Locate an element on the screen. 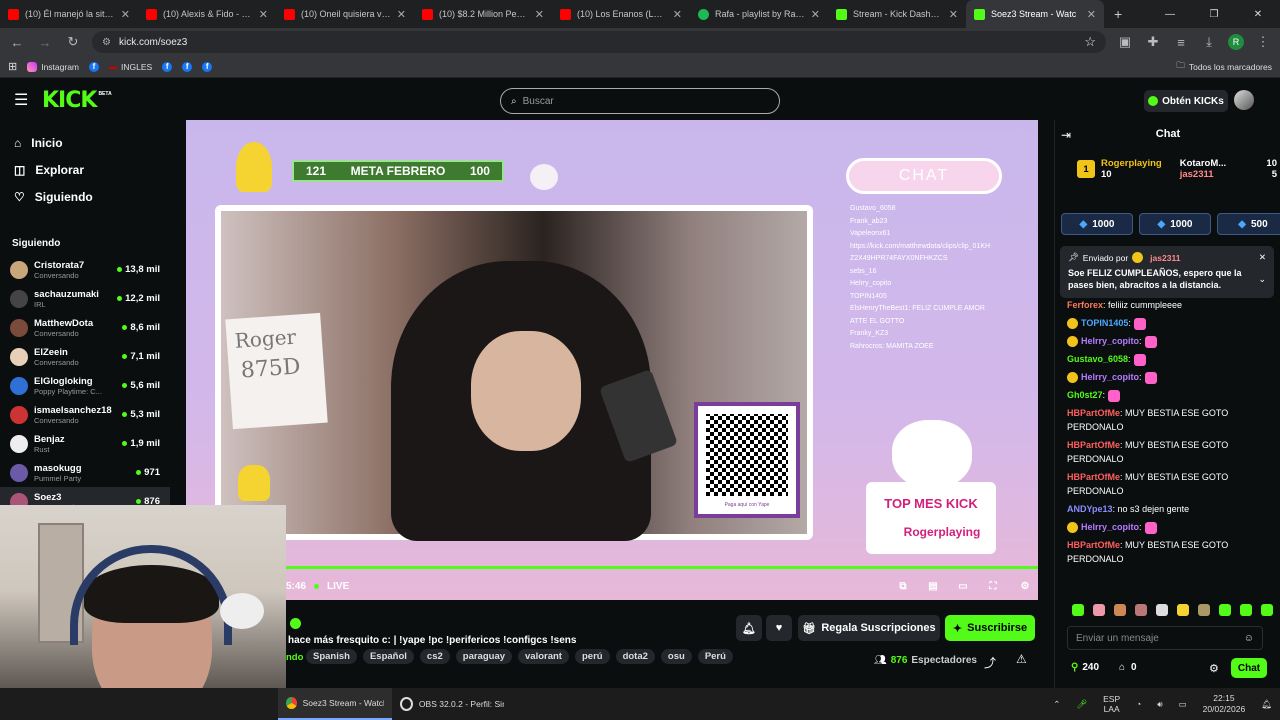 The width and height of the screenshot is (1280, 720). report-icon: ⚠ is located at coordinates (1021, 659).